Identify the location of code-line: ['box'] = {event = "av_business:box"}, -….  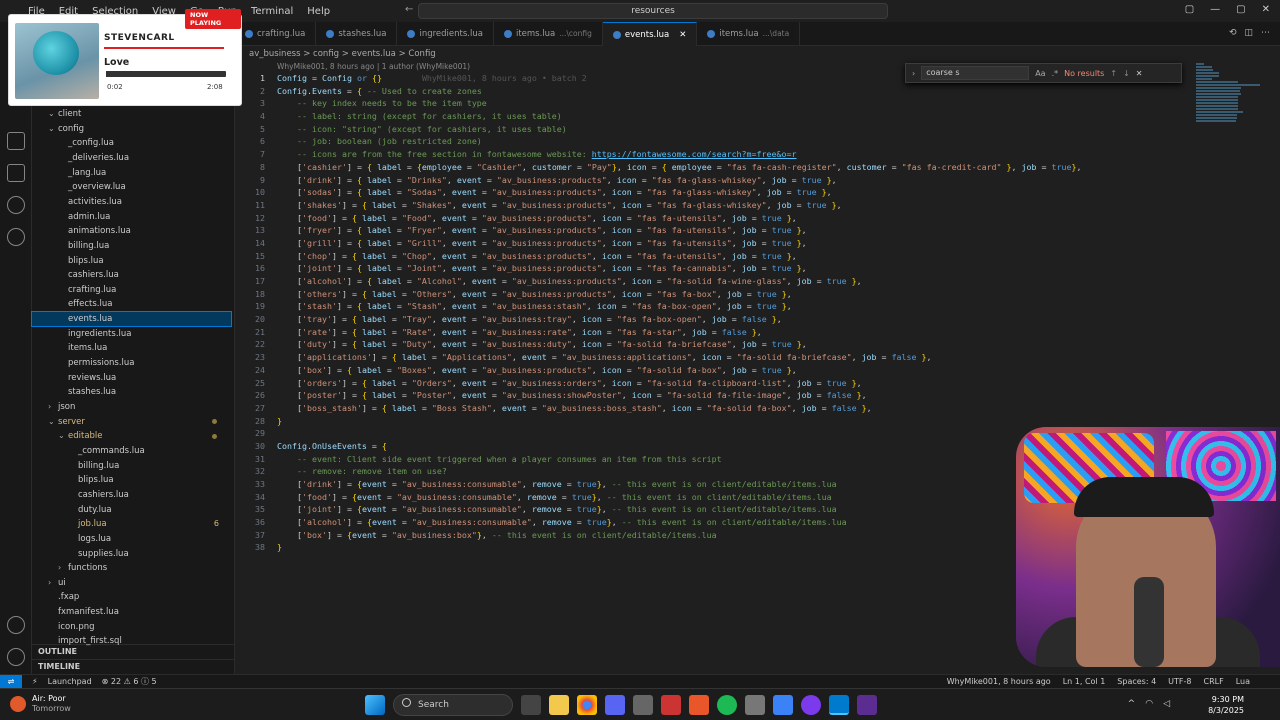
(679, 535).